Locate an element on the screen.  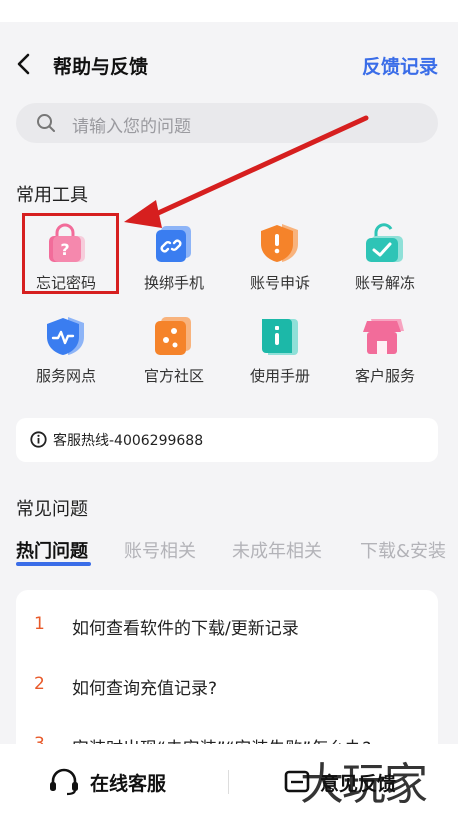
back-arrow-icon is located at coordinates (24, 64).